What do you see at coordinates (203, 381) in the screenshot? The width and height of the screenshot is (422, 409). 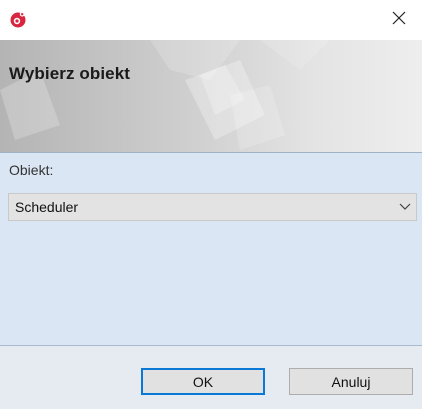 I see `ok-button: OK` at bounding box center [203, 381].